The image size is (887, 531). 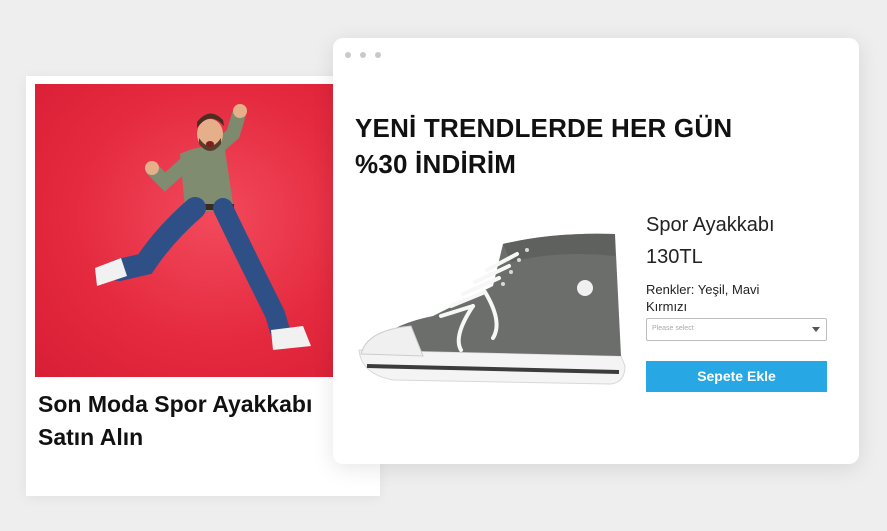 What do you see at coordinates (703, 289) in the screenshot?
I see `product-colors-line1: Renkler: Yeşil, Mavi` at bounding box center [703, 289].